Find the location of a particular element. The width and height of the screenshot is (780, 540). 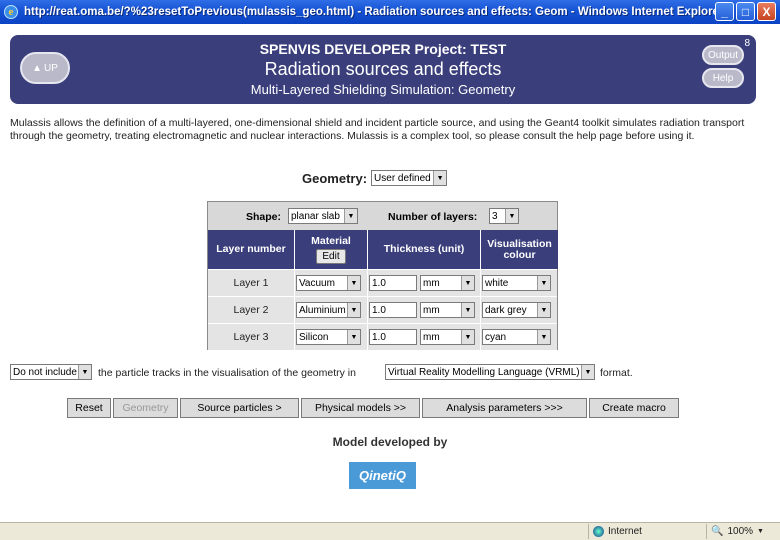

reset-button: Reset is located at coordinates (89, 408).